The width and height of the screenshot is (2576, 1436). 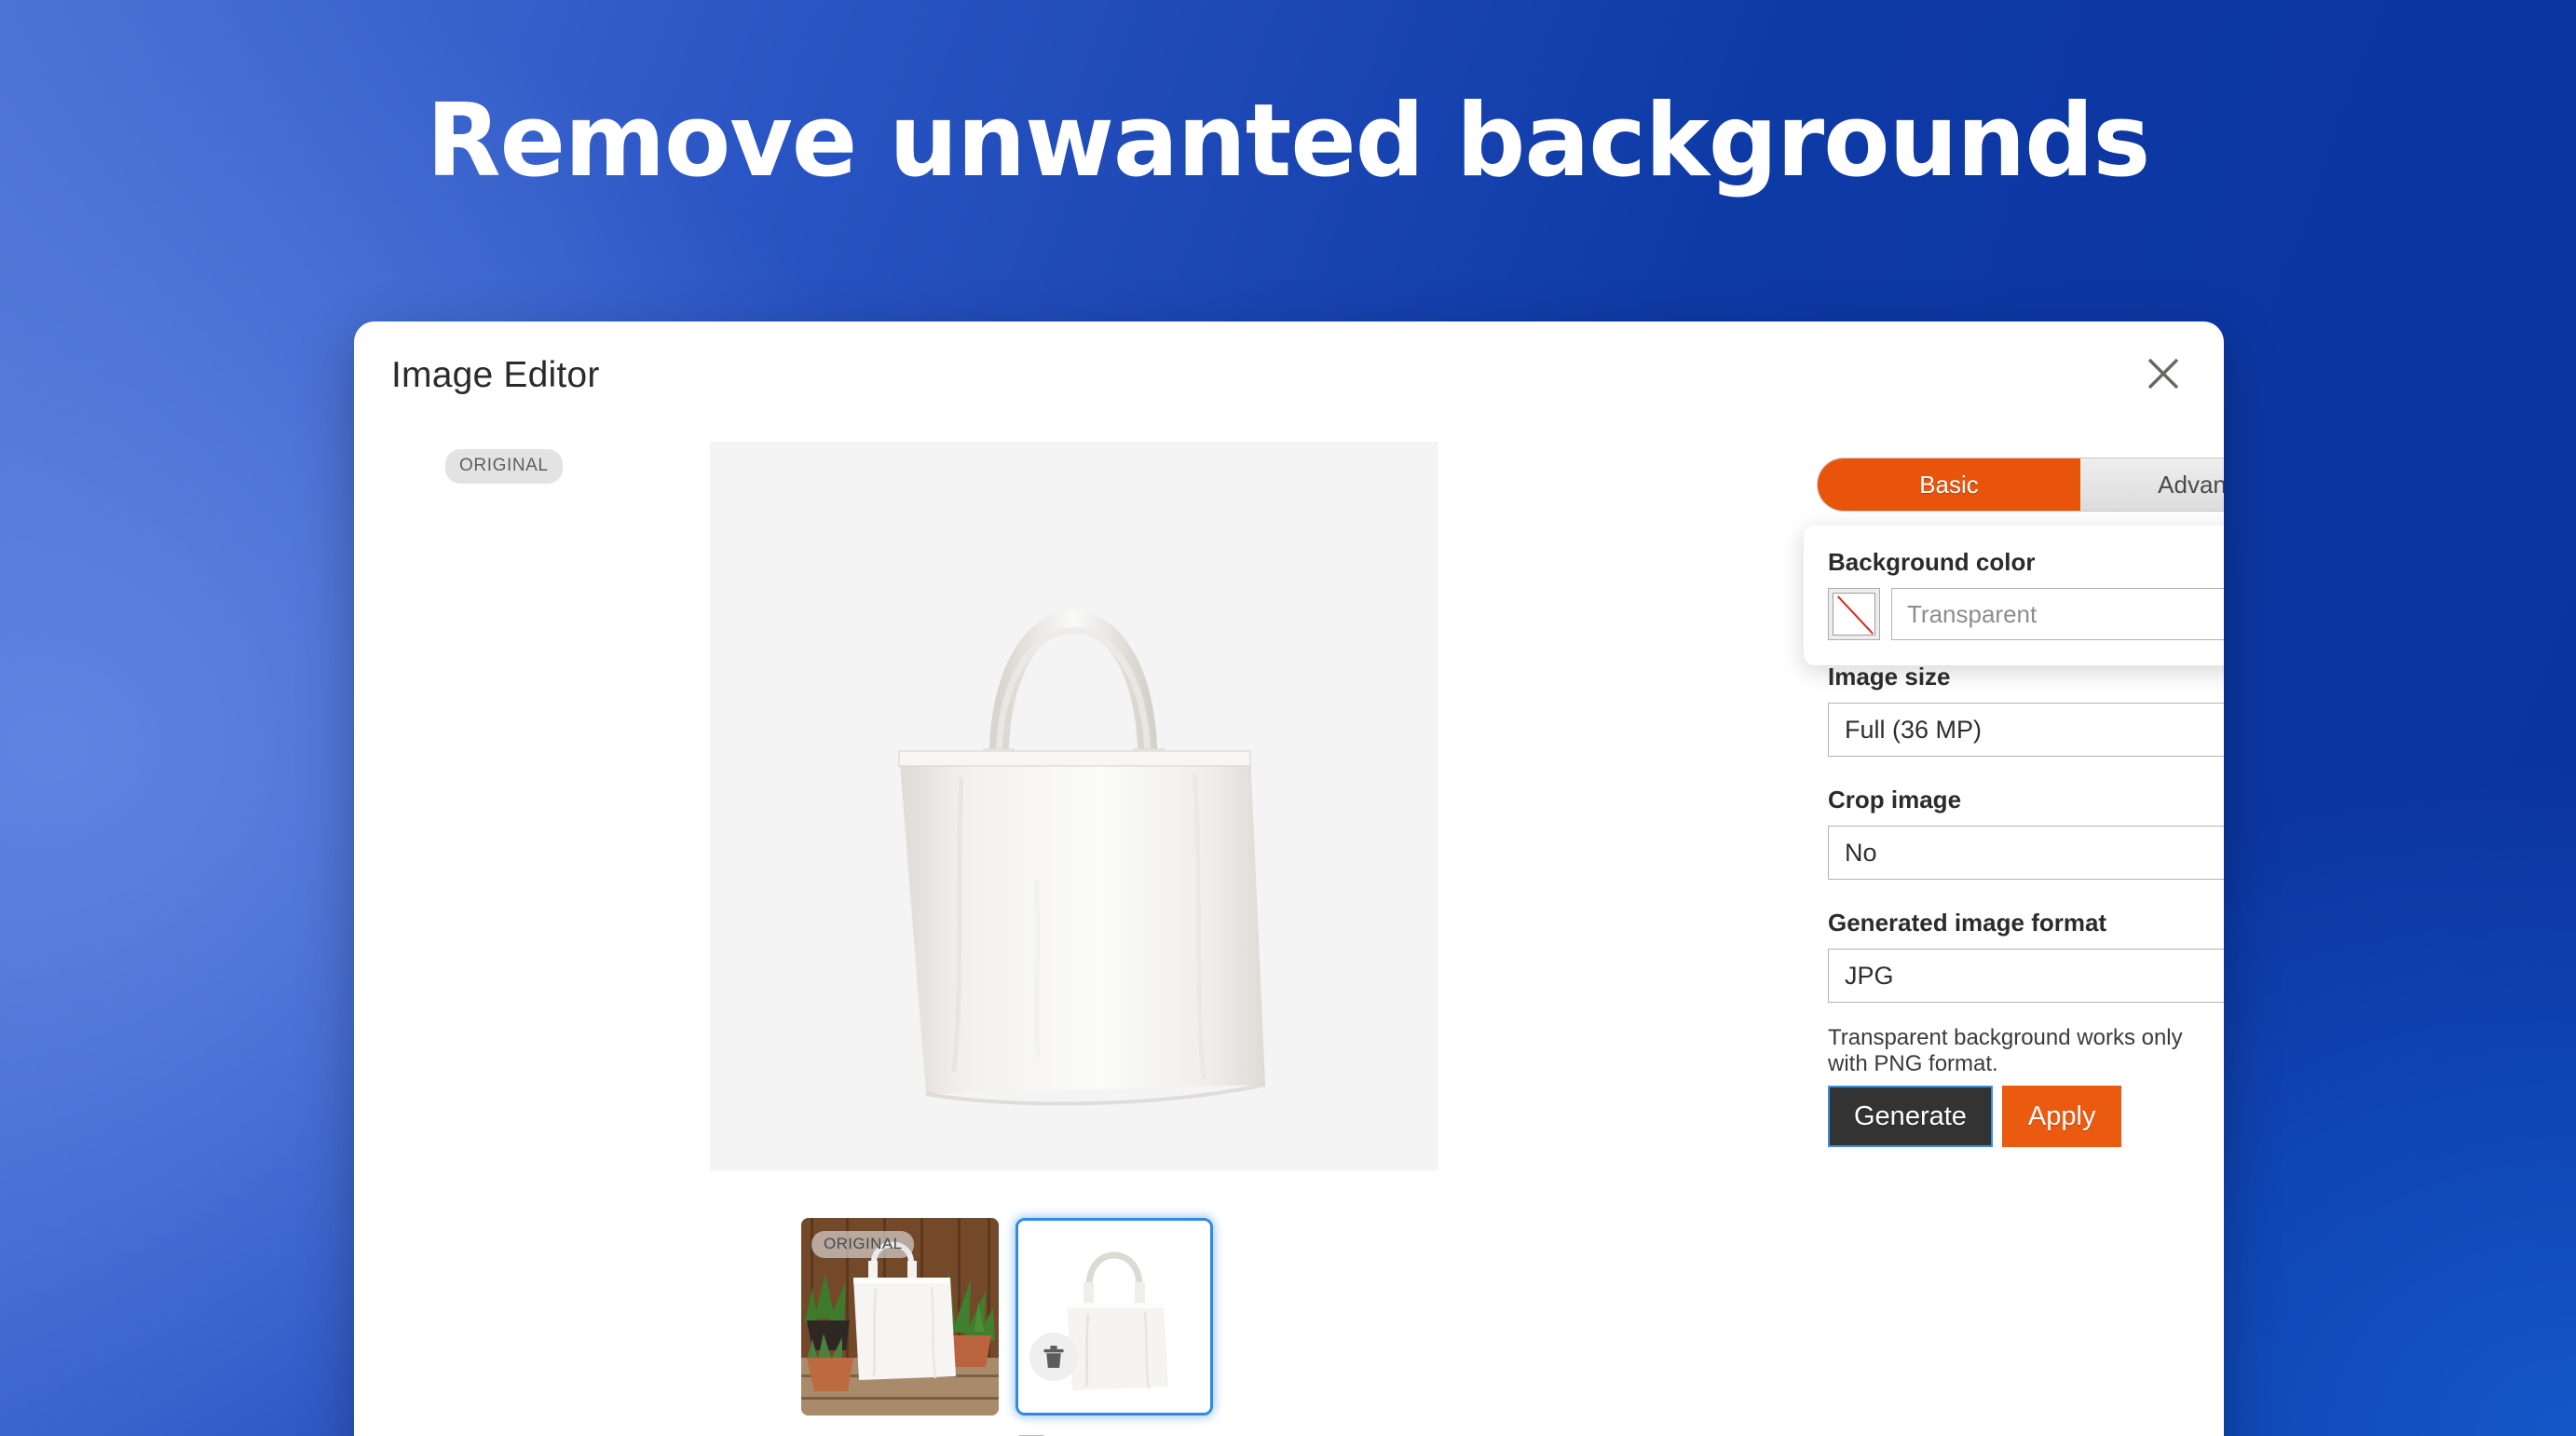 I want to click on close-button, so click(x=2163, y=374).